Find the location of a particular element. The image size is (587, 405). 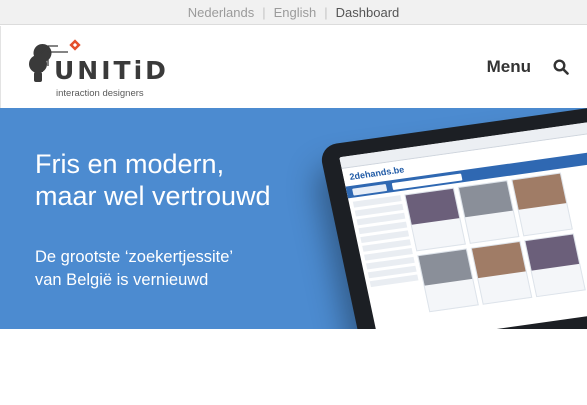

lang-english-link: English is located at coordinates (295, 12).